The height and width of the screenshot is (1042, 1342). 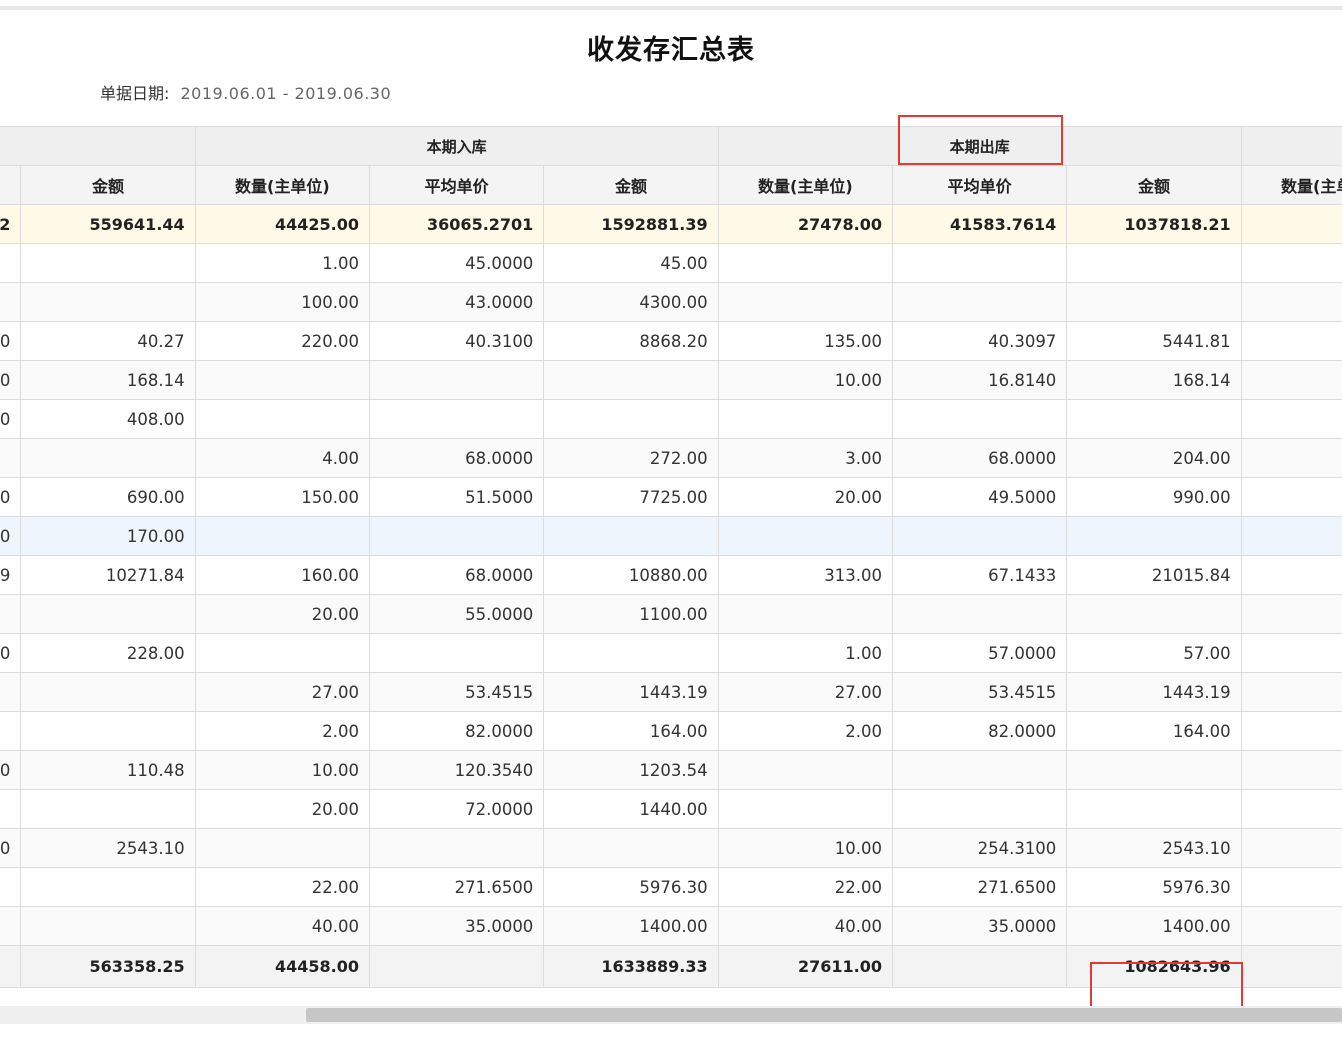 What do you see at coordinates (671, 380) in the screenshot?
I see `table-row: 0 168.14 10.00 16.8140 168.14` at bounding box center [671, 380].